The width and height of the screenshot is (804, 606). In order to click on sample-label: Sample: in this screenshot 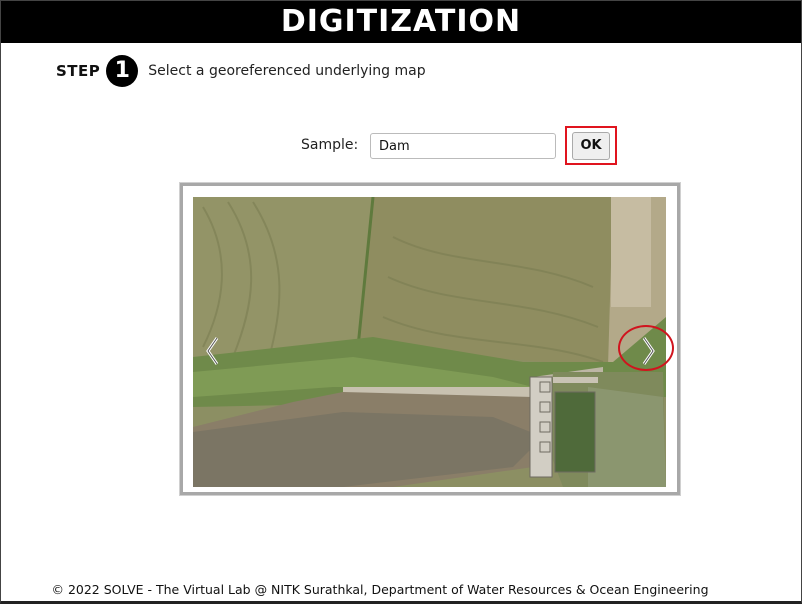, I will do `click(330, 145)`.